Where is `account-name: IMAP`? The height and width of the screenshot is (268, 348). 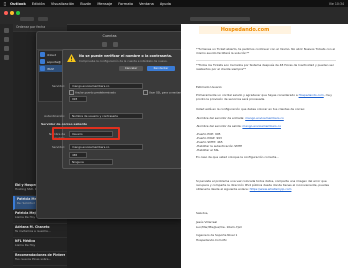
account-name: IMAP is located at coordinates (51, 68).